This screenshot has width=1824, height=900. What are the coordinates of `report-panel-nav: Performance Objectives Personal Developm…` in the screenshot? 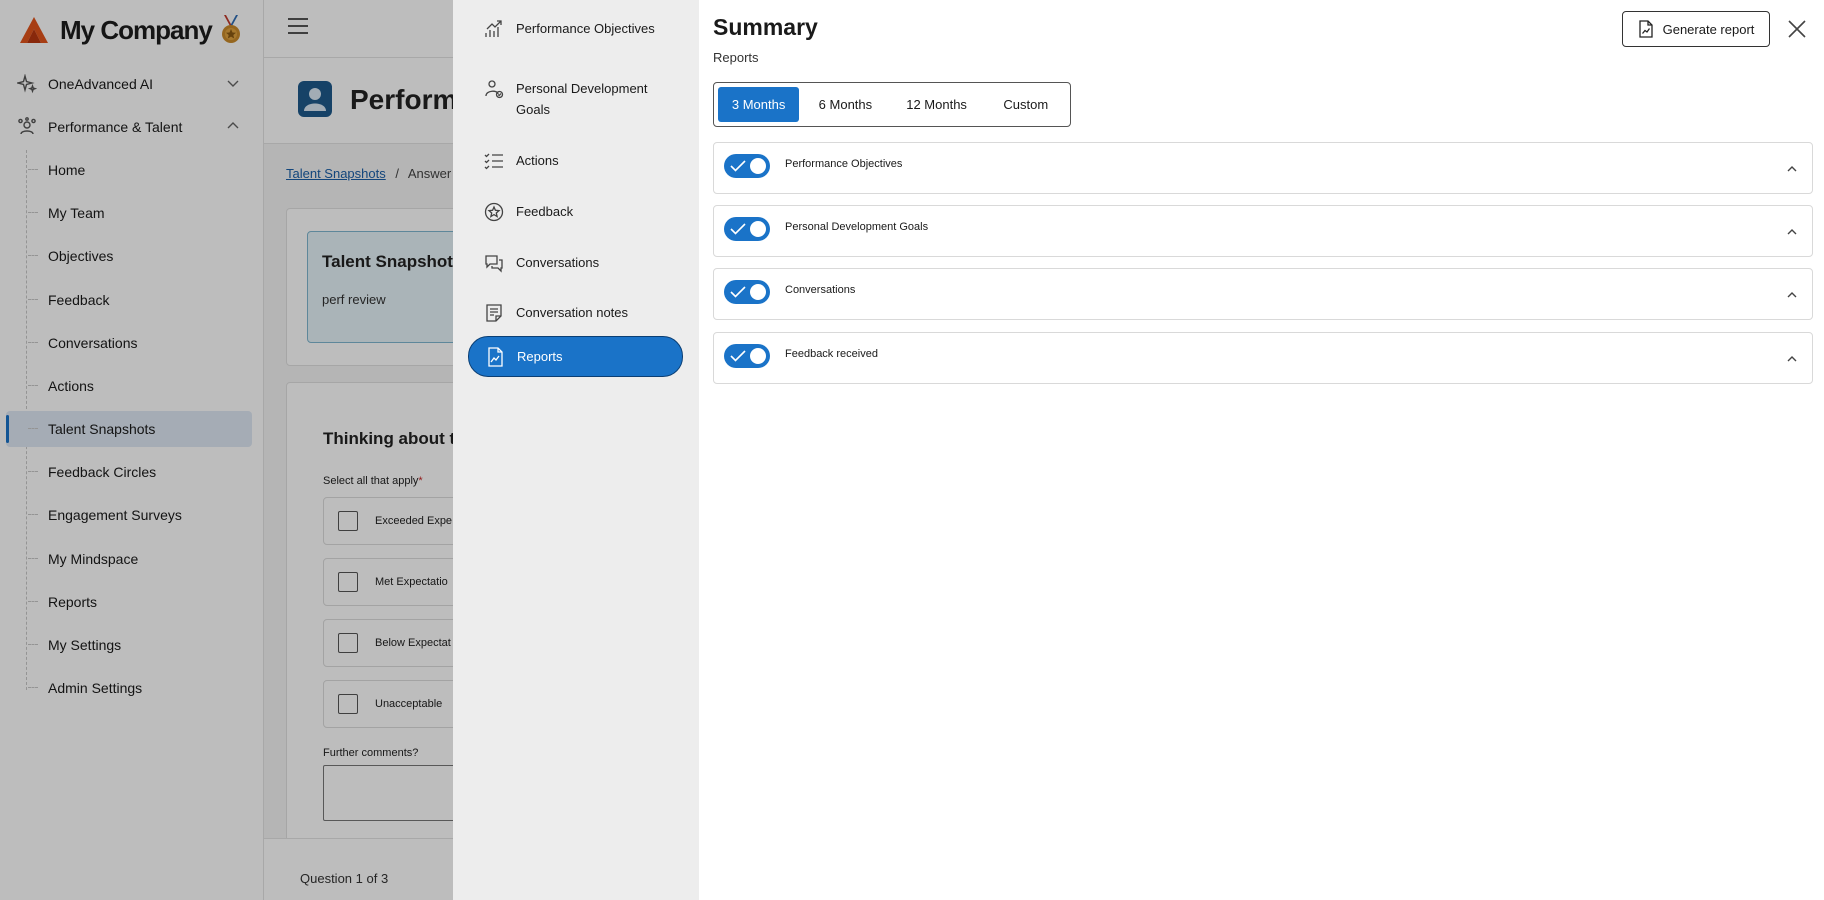 It's located at (576, 450).